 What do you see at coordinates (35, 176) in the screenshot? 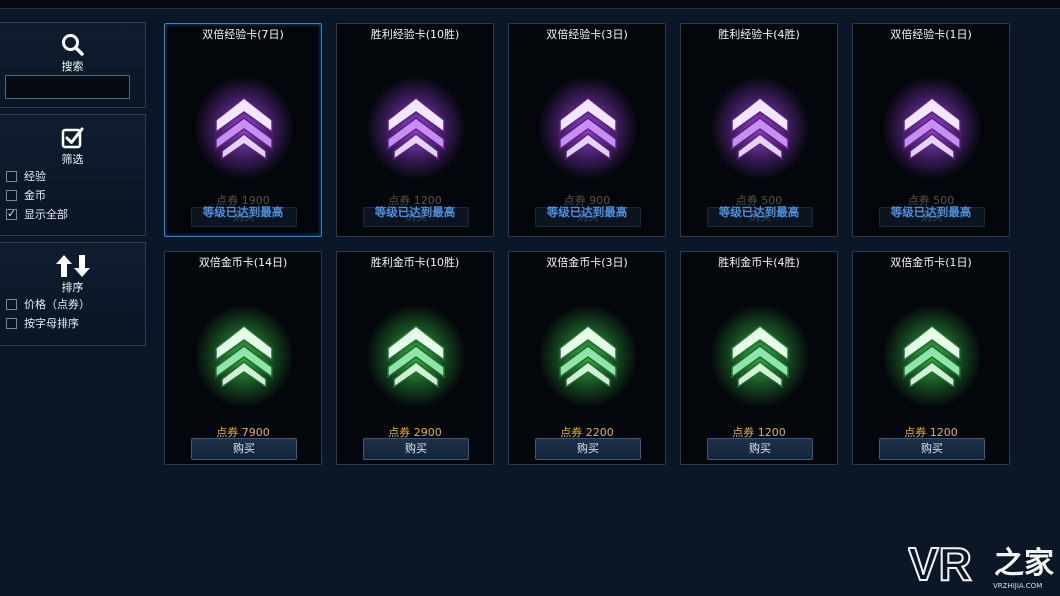
I see `filter-option-label: 经验` at bounding box center [35, 176].